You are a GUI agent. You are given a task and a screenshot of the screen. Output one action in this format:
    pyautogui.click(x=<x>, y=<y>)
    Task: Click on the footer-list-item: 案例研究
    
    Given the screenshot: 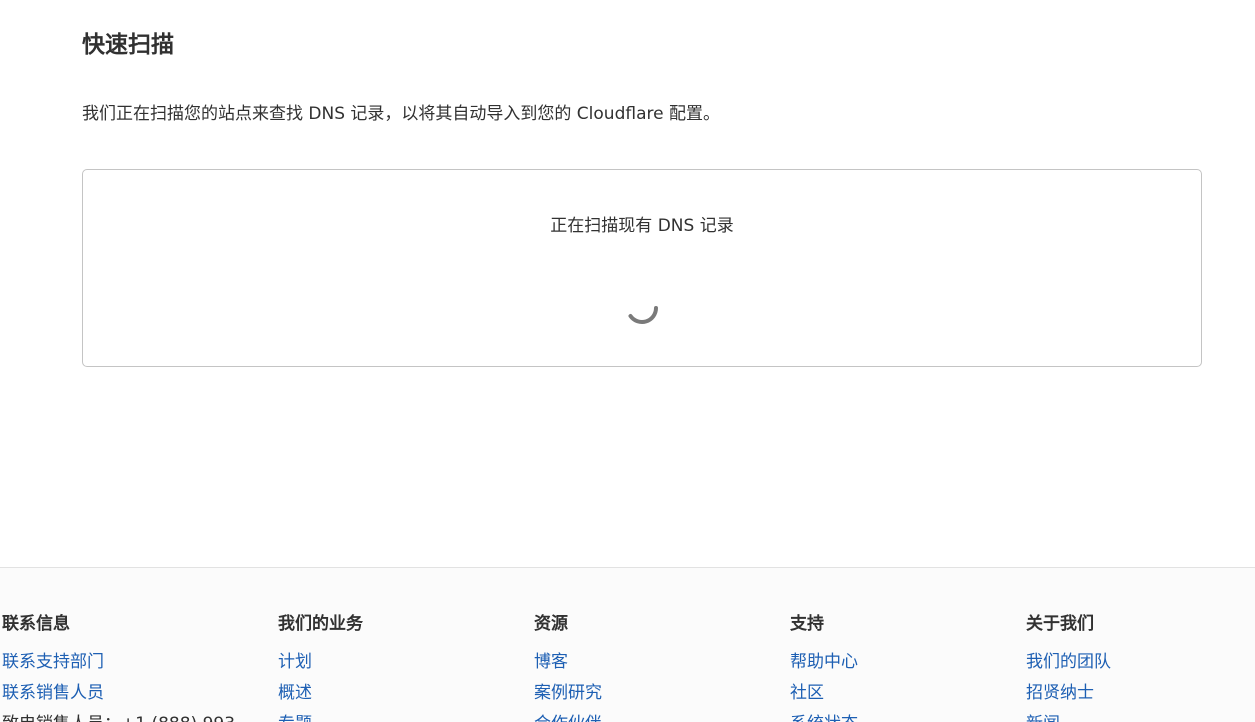 What is the action you would take?
    pyautogui.click(x=568, y=696)
    